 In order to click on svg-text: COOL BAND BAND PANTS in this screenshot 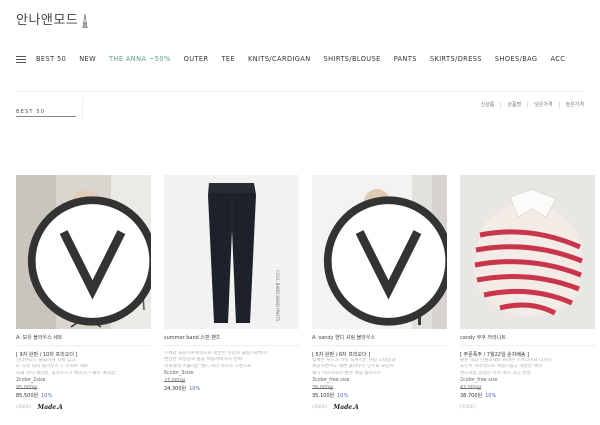, I will do `click(277, 296)`.